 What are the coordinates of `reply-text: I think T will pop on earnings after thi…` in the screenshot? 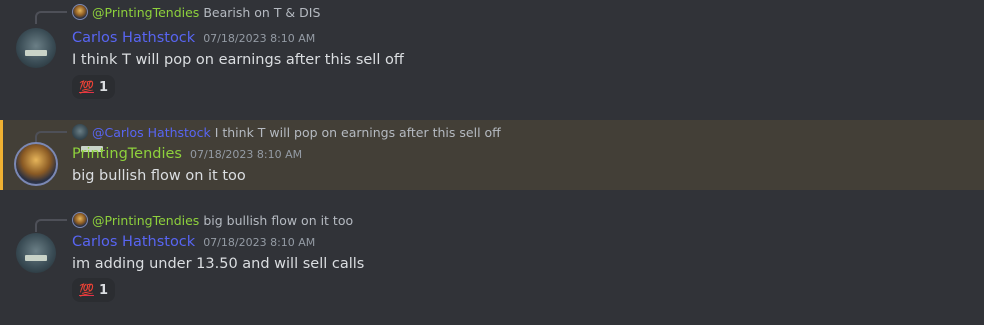 It's located at (357, 132).